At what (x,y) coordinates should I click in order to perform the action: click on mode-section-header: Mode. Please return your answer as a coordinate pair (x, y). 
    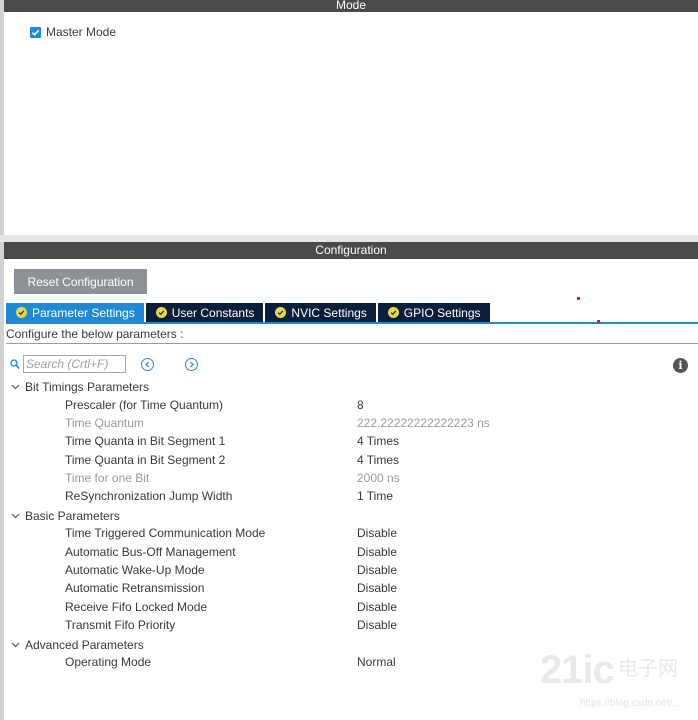
    Looking at the image, I should click on (351, 6).